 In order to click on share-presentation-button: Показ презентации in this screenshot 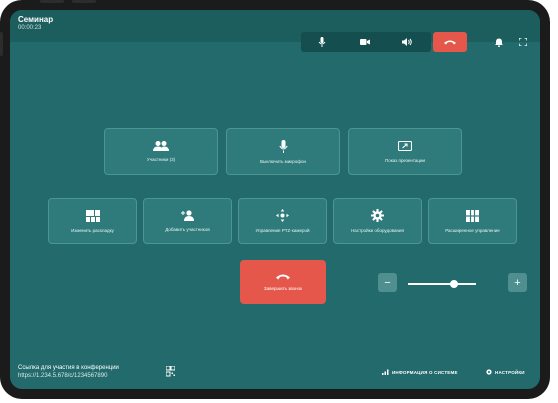, I will do `click(405, 151)`.